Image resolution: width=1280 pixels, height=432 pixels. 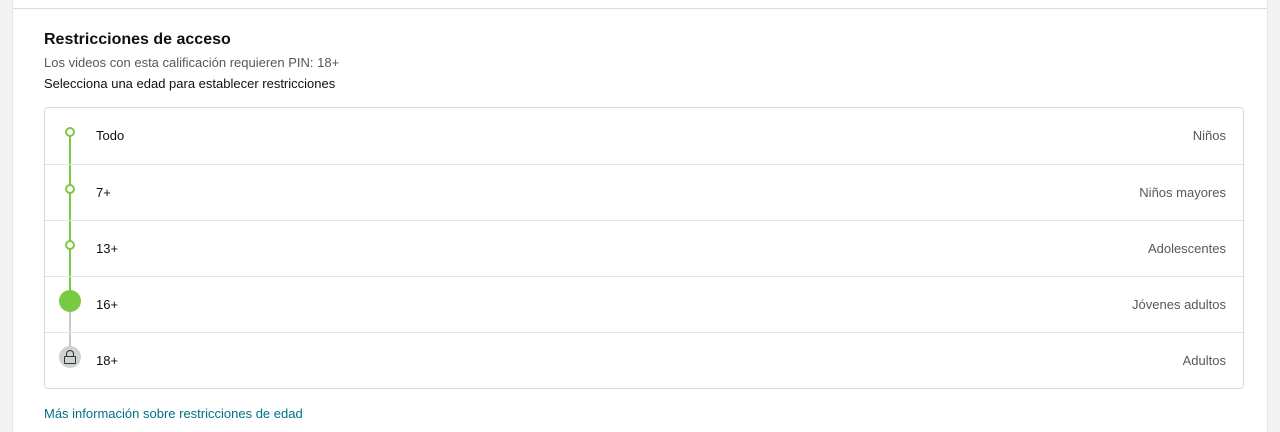 I want to click on rating-description: Niños, so click(x=1209, y=135).